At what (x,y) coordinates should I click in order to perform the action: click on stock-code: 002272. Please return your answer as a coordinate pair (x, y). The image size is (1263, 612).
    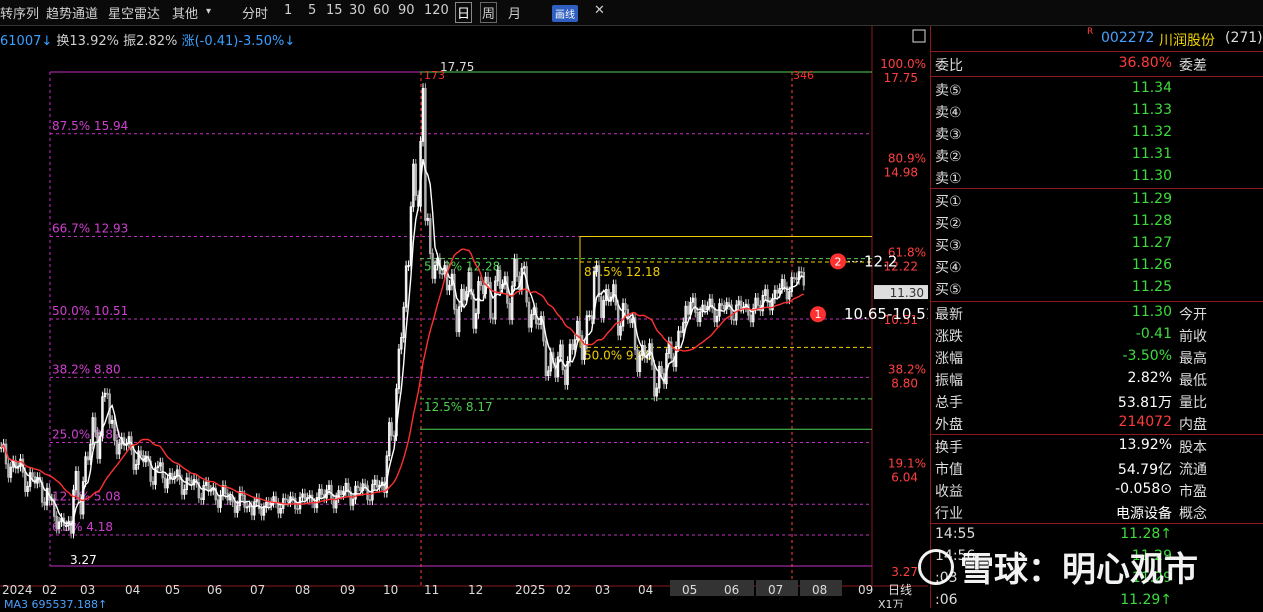
    Looking at the image, I should click on (1128, 38).